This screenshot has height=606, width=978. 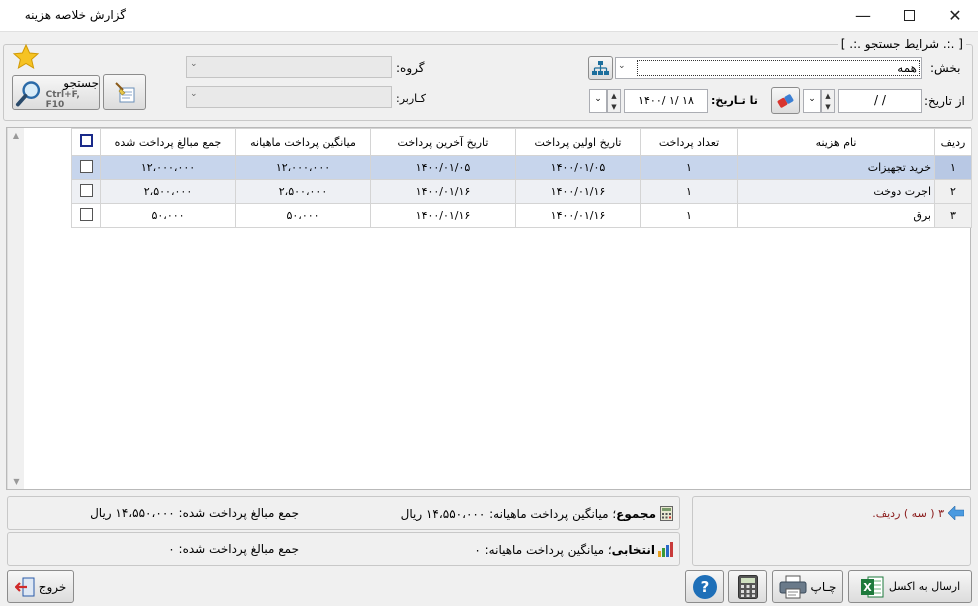 What do you see at coordinates (578, 142) in the screenshot?
I see `column-header-first-date: تاریخ اولین پرداخت` at bounding box center [578, 142].